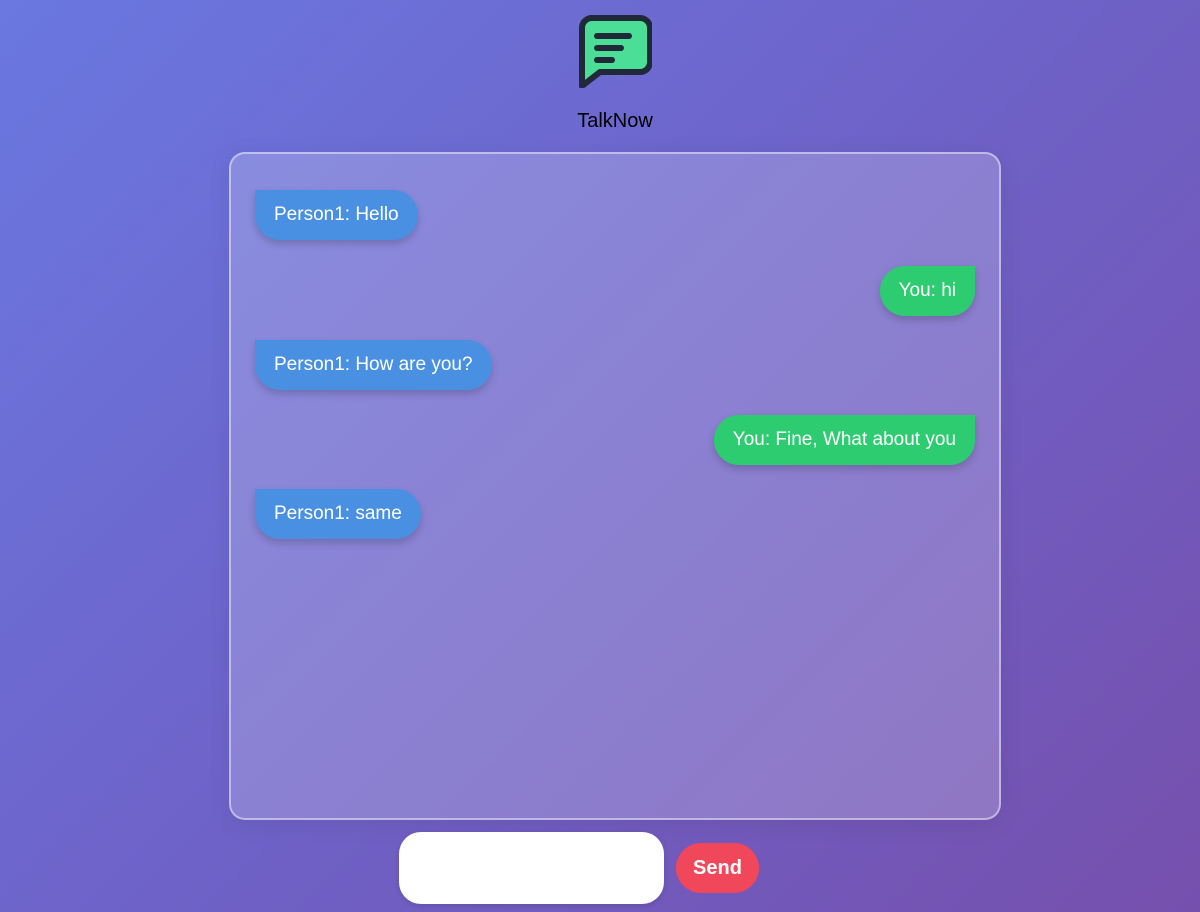  Describe the element at coordinates (927, 291) in the screenshot. I see `message-outgoing: You: hi` at that location.